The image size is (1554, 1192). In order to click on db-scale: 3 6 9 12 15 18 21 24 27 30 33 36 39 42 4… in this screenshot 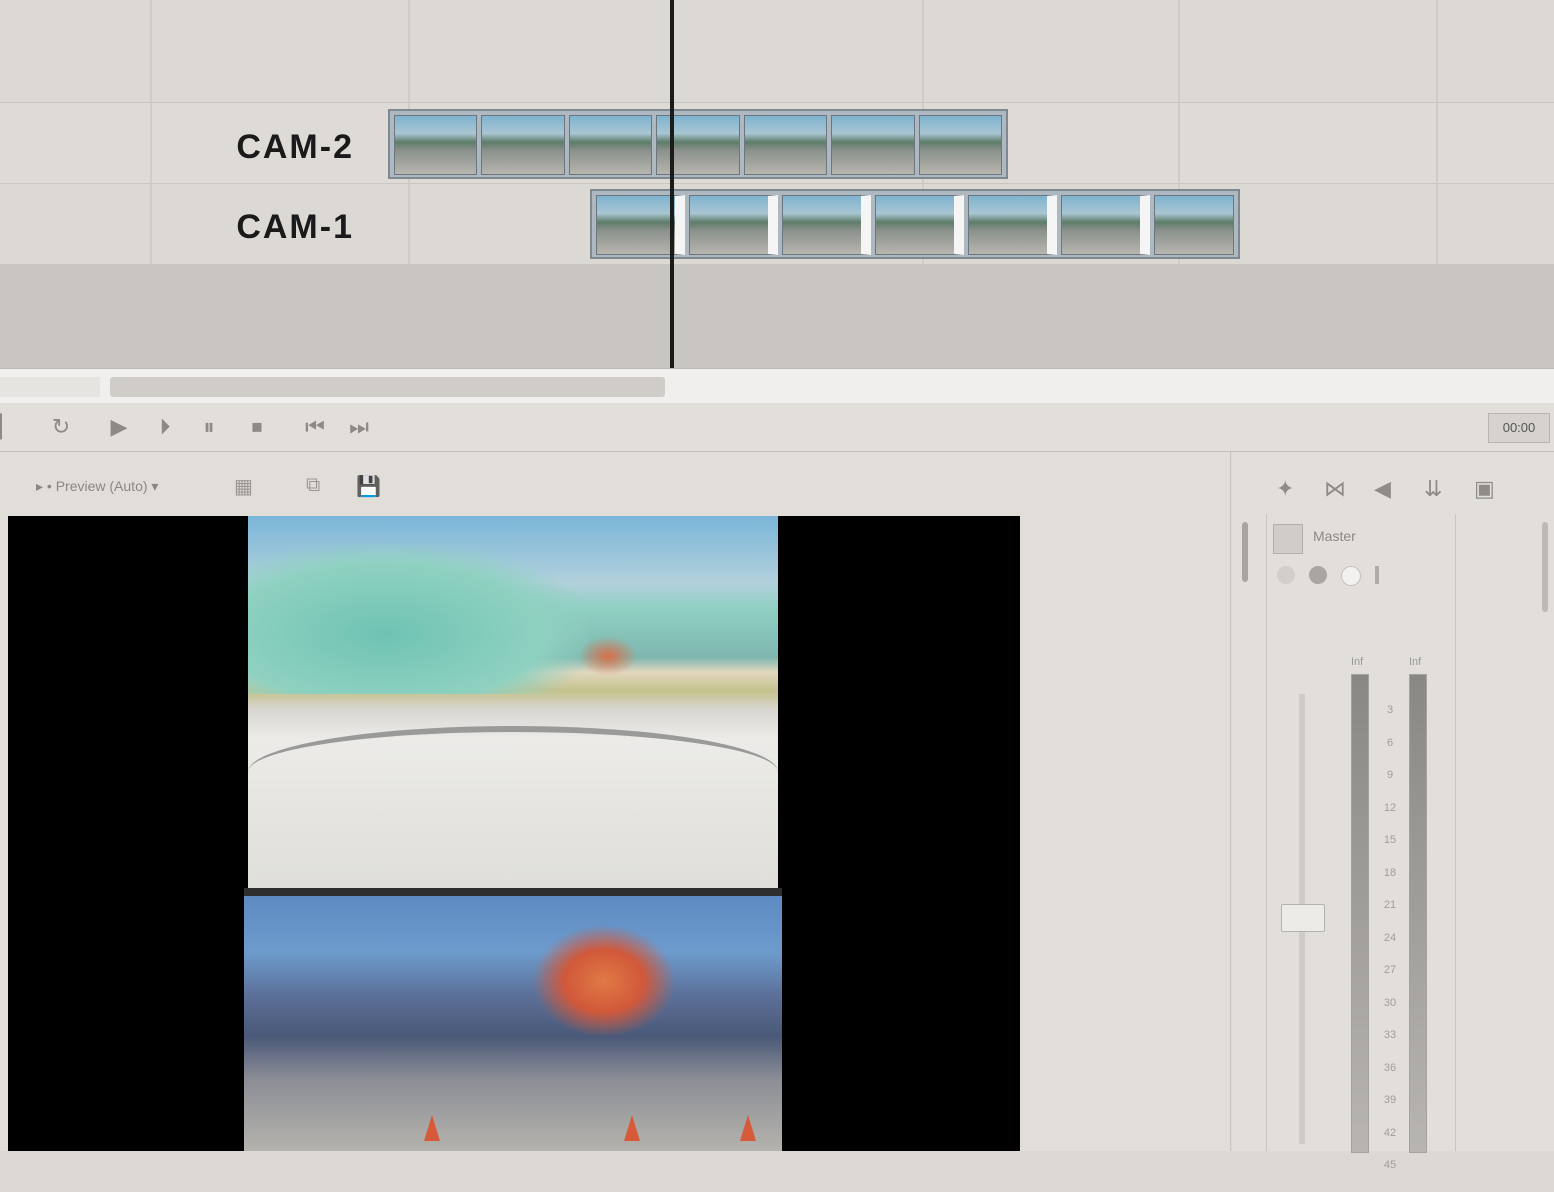, I will do `click(1390, 948)`.